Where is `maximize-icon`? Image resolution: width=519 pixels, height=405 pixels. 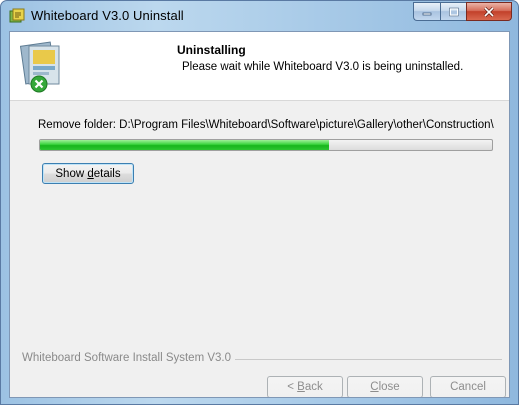
maximize-icon is located at coordinates (453, 11).